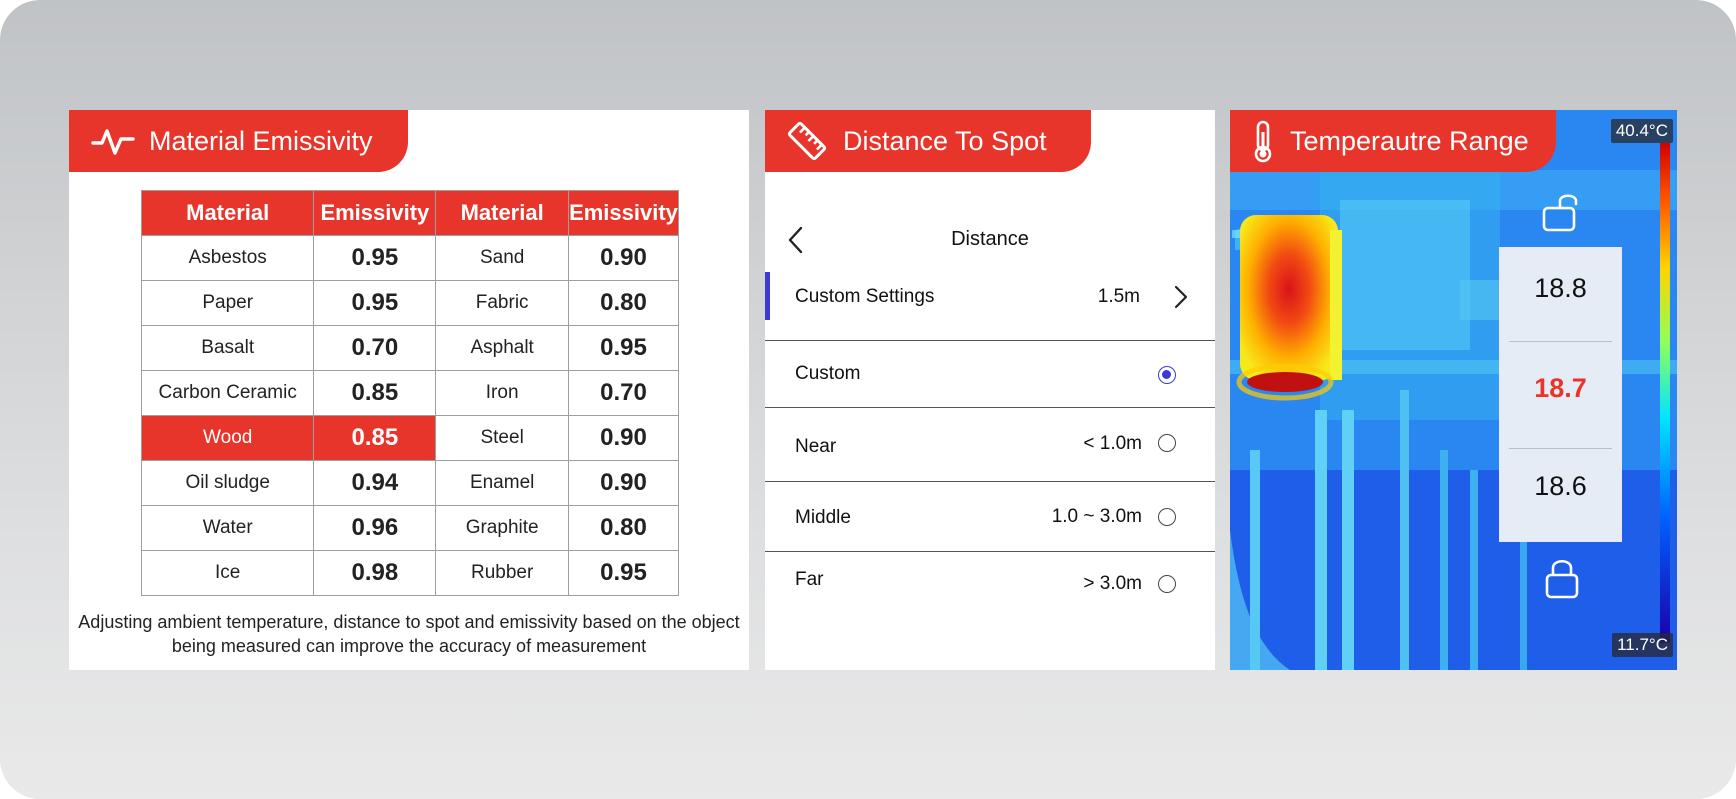 The image size is (1736, 799). Describe the element at coordinates (1560, 288) in the screenshot. I see `reading-high: 18.8` at that location.